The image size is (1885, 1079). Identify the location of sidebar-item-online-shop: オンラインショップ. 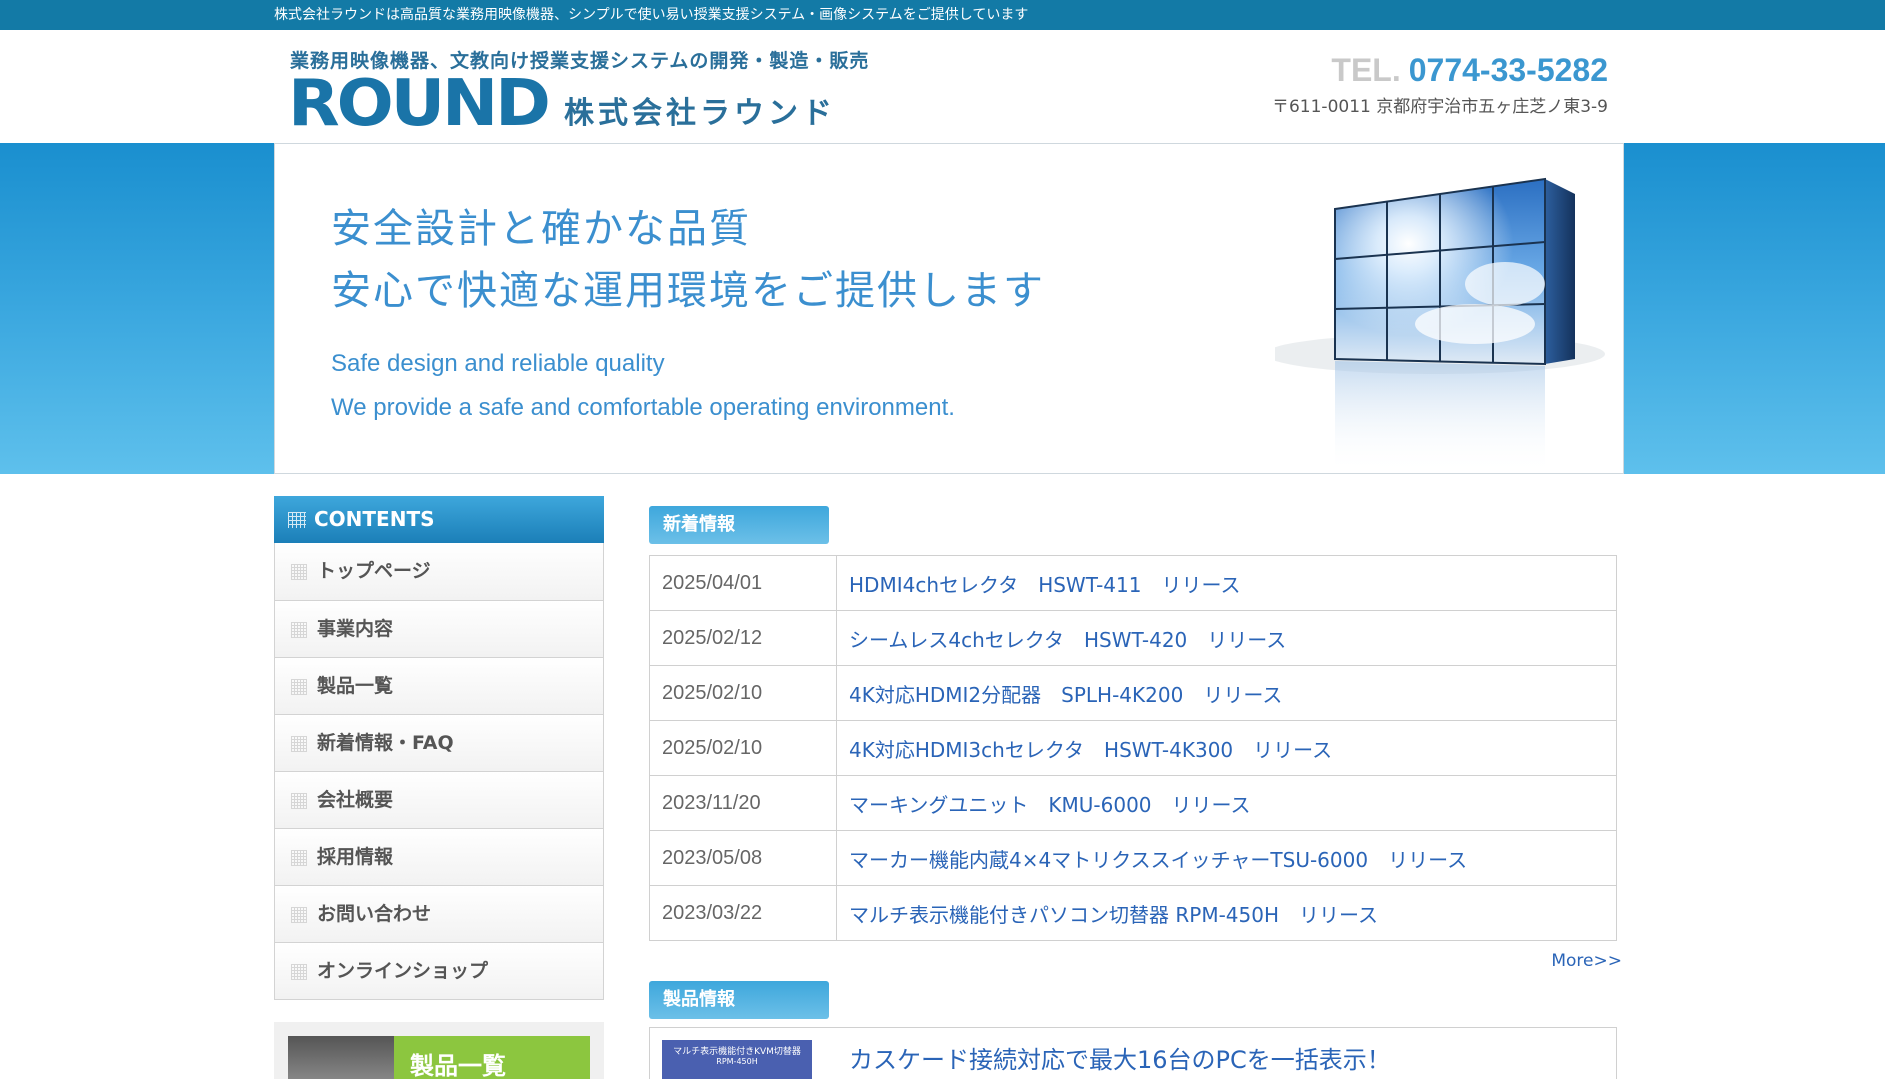
(439, 970).